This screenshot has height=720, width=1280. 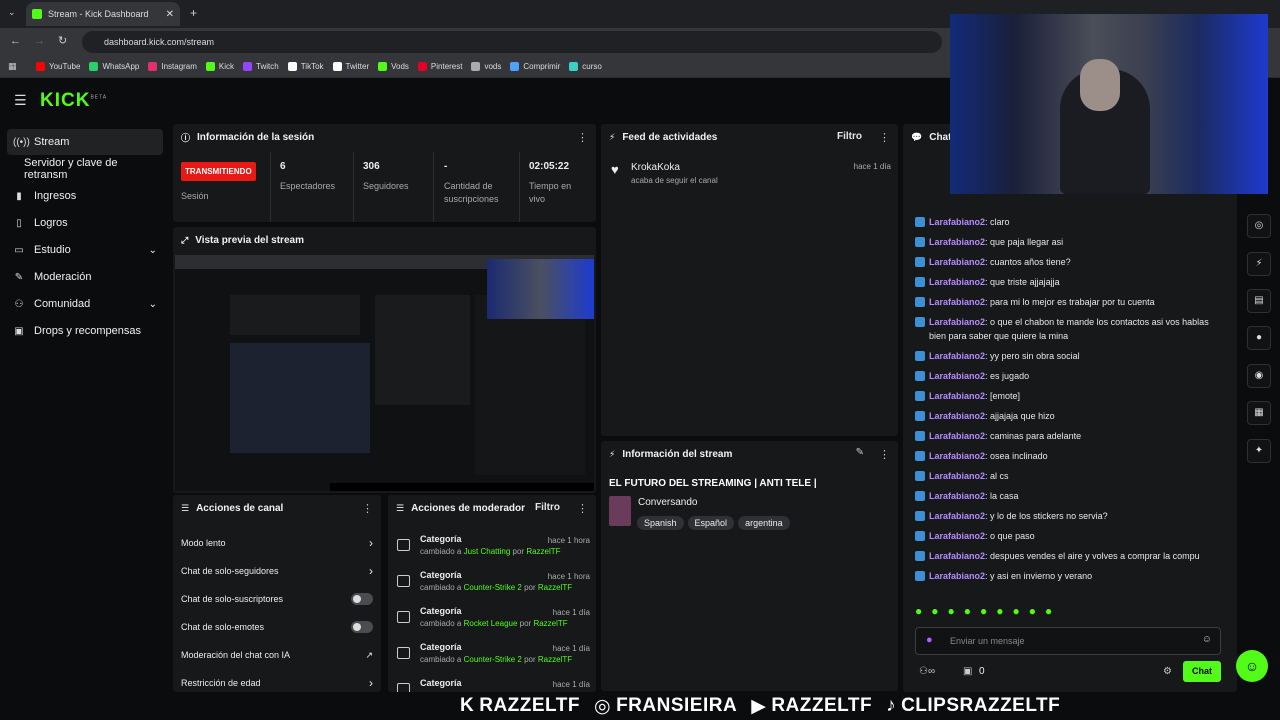 What do you see at coordinates (193, 13) in the screenshot?
I see `new-tab-icon: +` at bounding box center [193, 13].